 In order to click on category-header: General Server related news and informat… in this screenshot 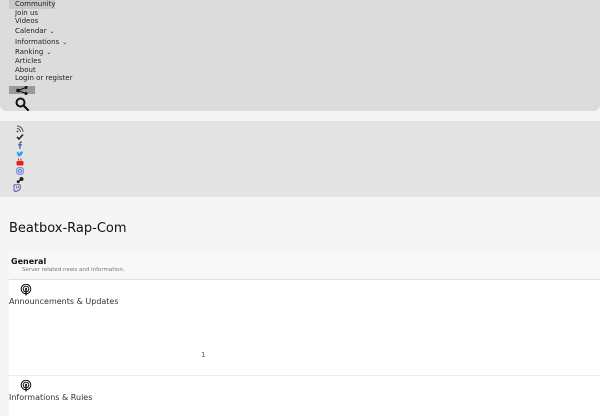, I will do `click(304, 266)`.